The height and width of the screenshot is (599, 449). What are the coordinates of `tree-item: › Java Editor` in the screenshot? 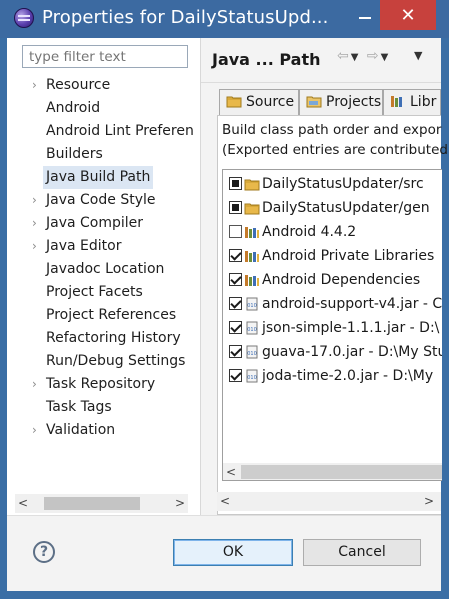 It's located at (103, 246).